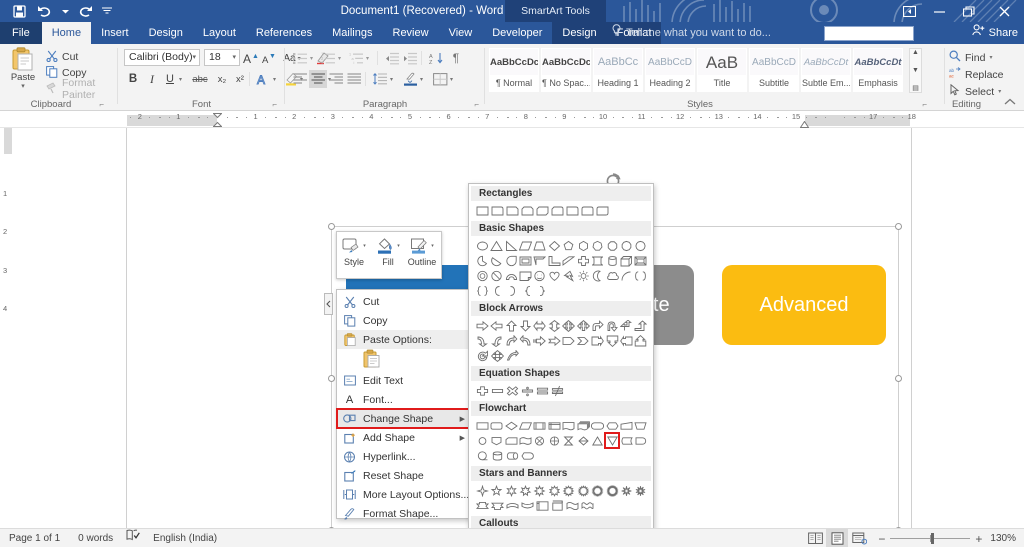  What do you see at coordinates (990, 57) in the screenshot?
I see `find-dropdown-icon: ▾` at bounding box center [990, 57].